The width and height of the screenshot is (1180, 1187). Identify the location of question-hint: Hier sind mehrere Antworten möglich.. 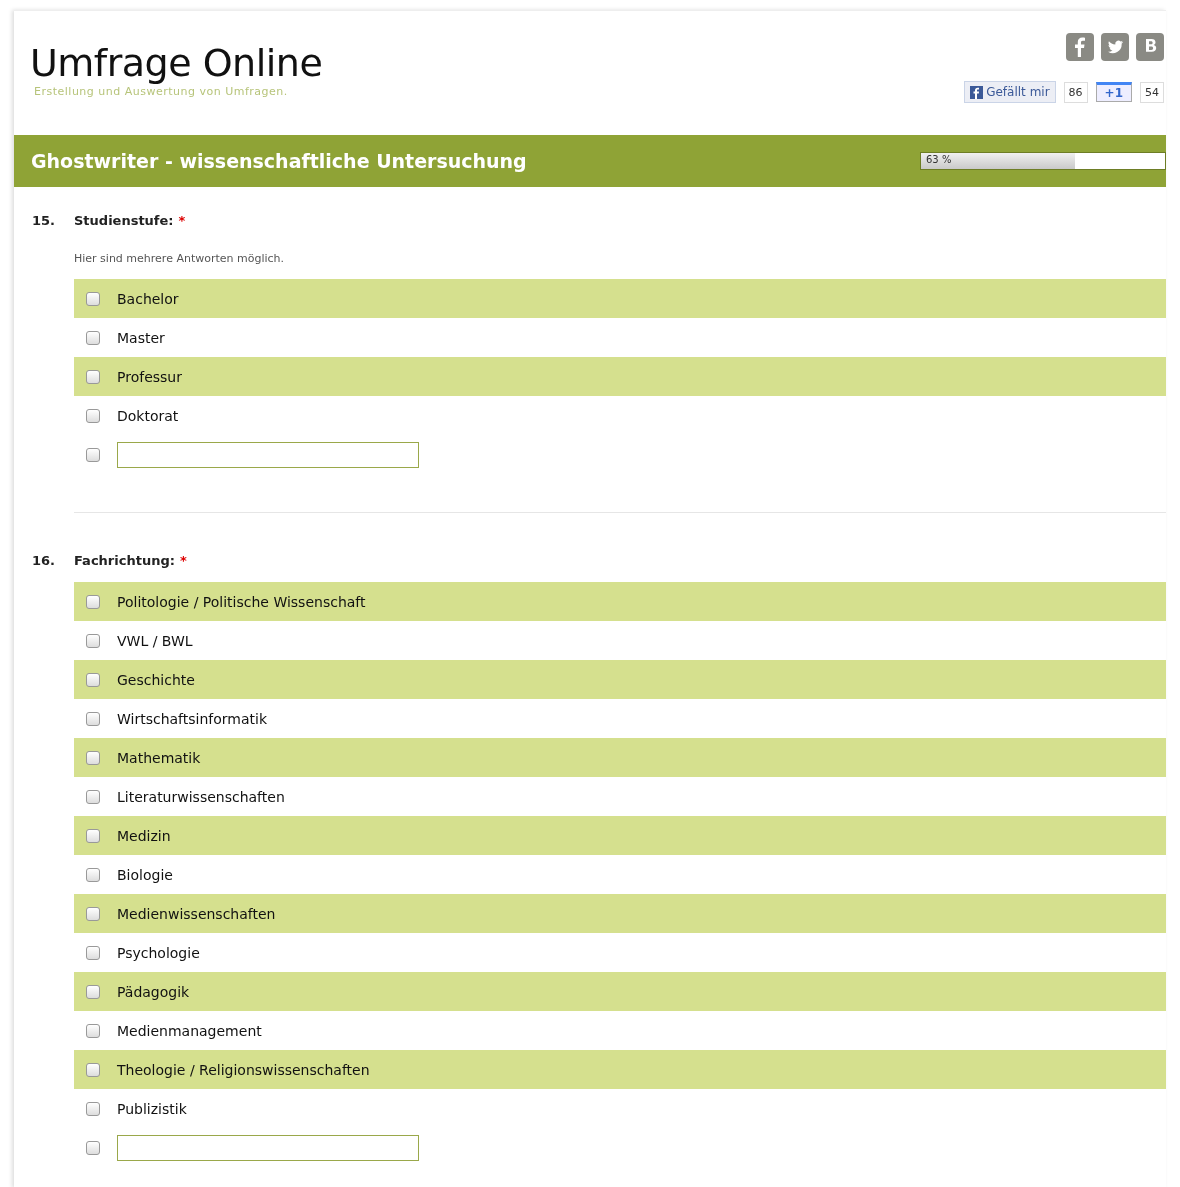
(180, 258).